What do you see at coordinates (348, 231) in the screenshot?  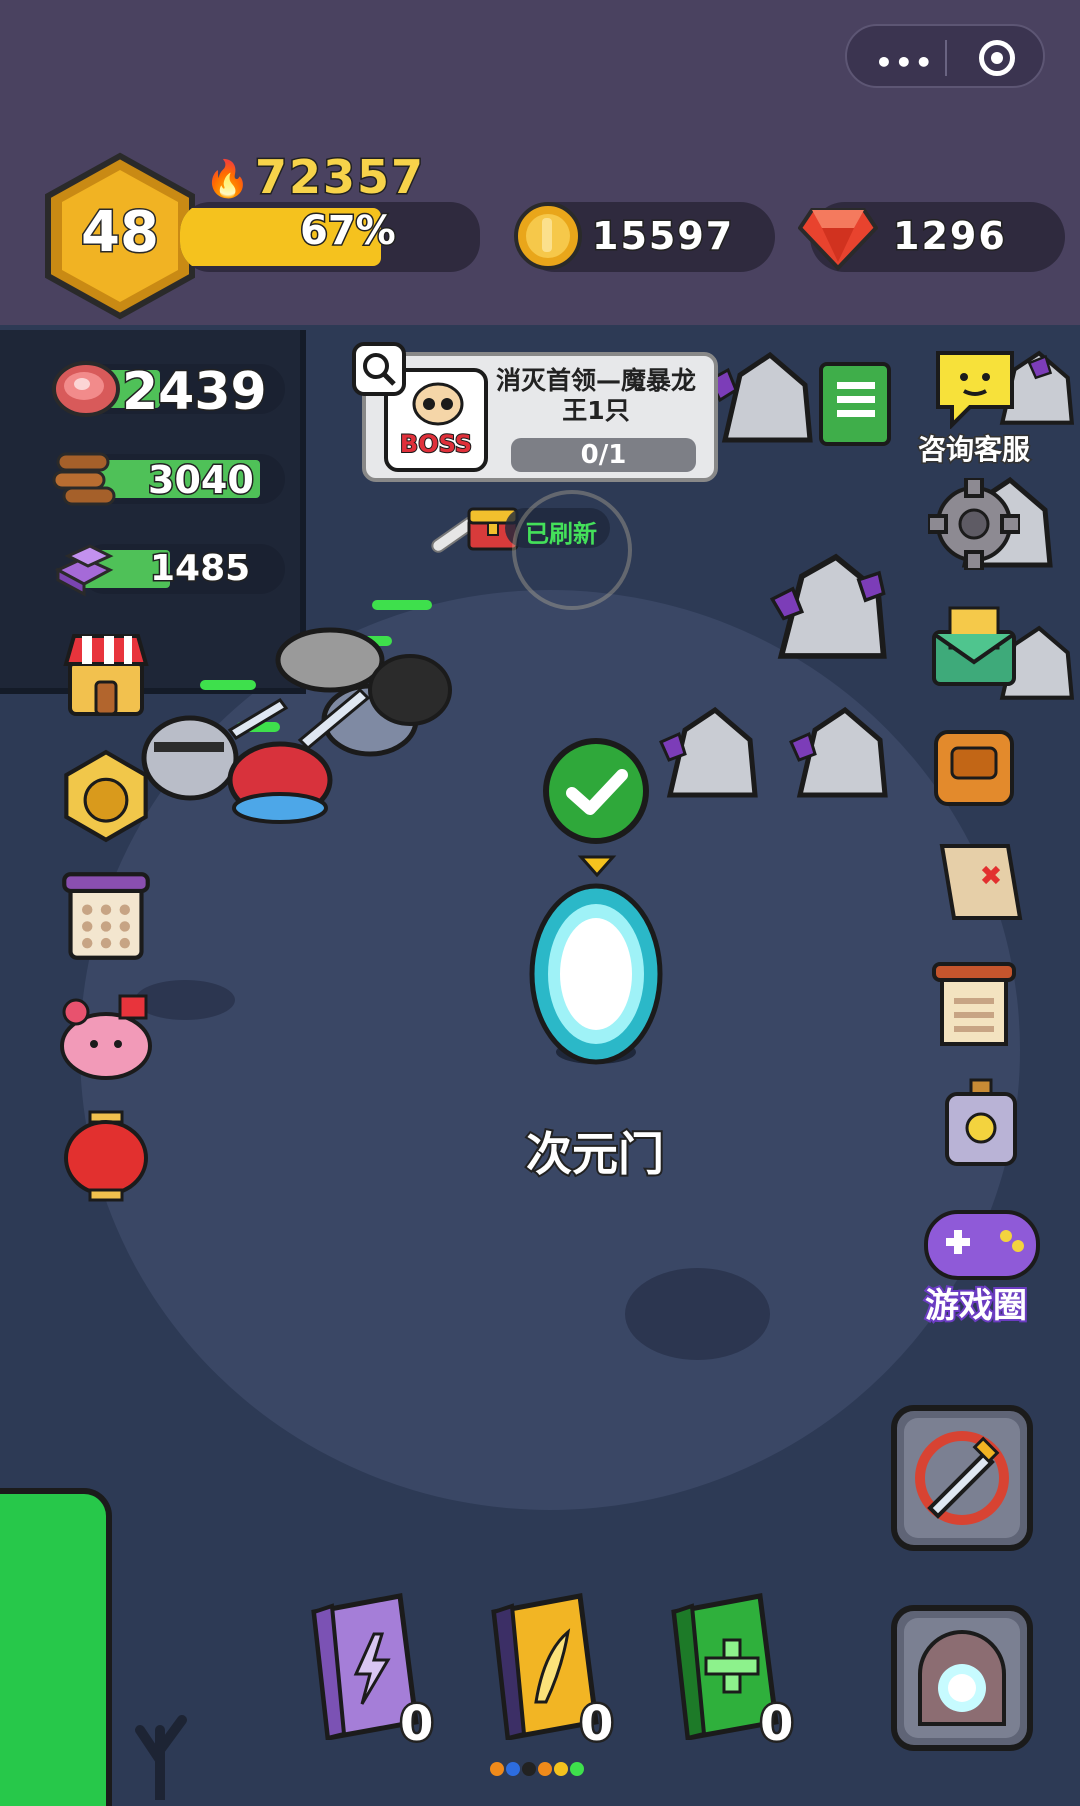 I see `xp-percent: 67%` at bounding box center [348, 231].